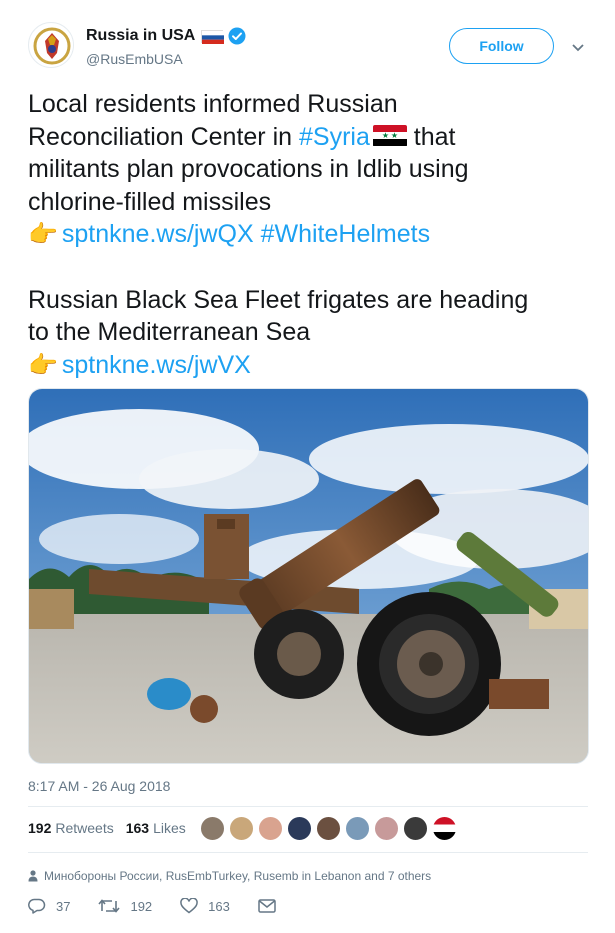 The height and width of the screenshot is (933, 615). I want to click on retweet-button: 192, so click(125, 906).